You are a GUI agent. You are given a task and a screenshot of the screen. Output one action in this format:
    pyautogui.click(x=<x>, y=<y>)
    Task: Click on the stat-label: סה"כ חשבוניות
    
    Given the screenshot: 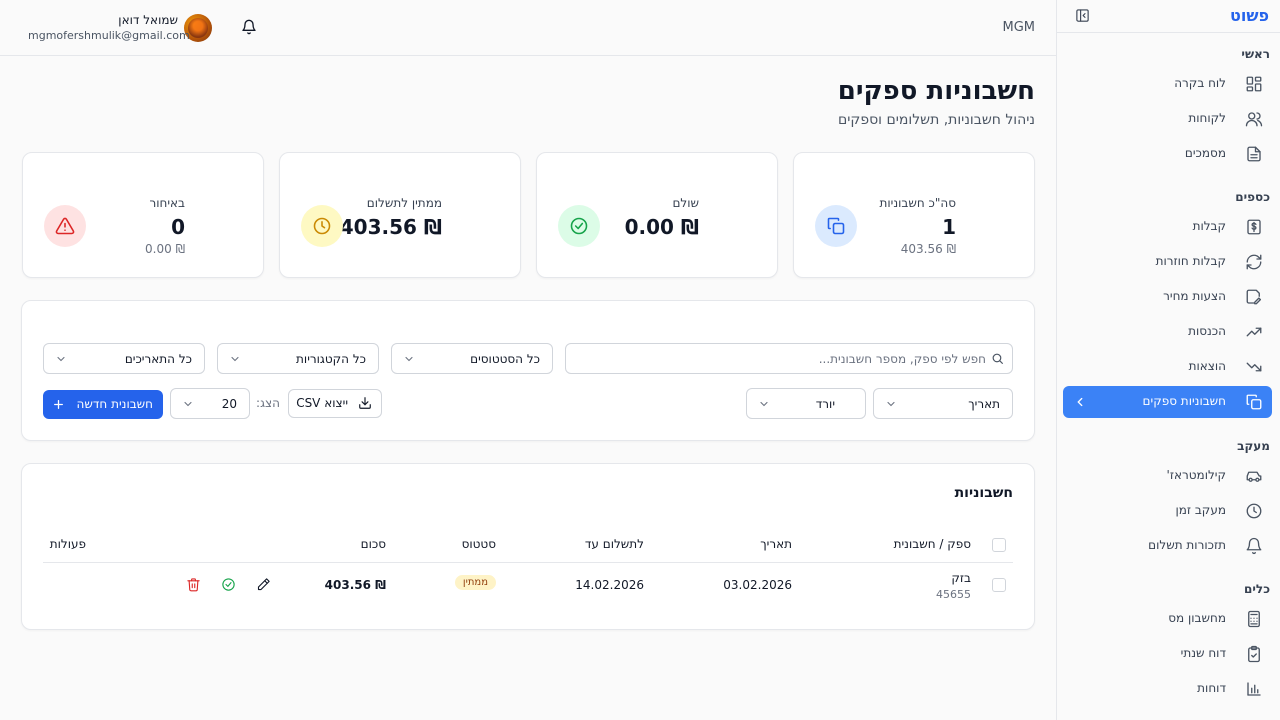 What is the action you would take?
    pyautogui.click(x=918, y=203)
    